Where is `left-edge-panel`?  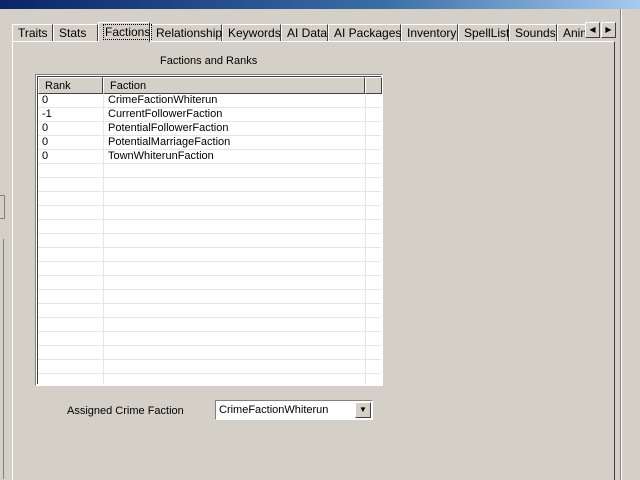 left-edge-panel is located at coordinates (3, 244).